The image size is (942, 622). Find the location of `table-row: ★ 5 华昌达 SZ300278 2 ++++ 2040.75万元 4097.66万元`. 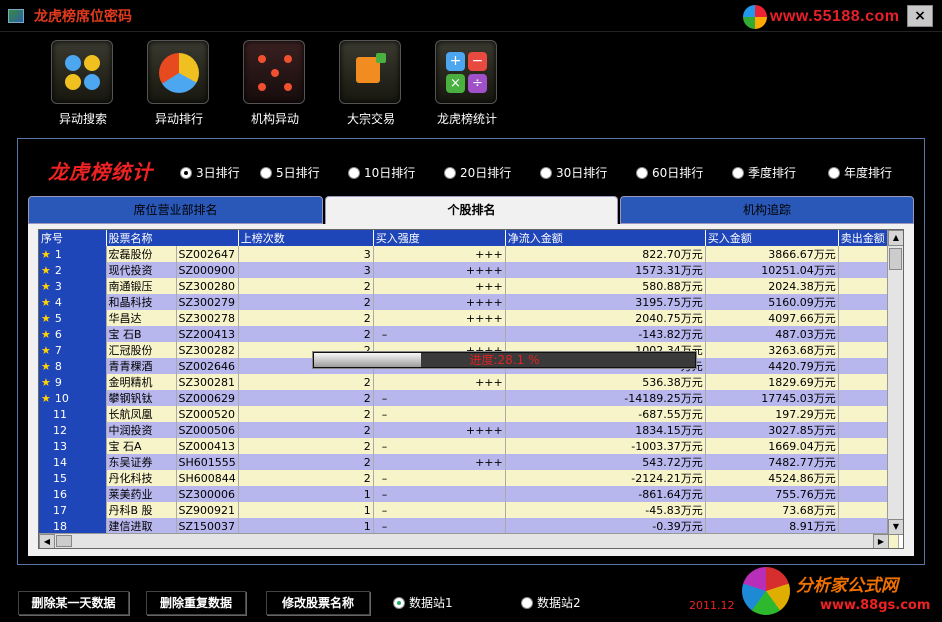

table-row: ★ 5 华昌达 SZ300278 2 ++++ 2040.75万元 4097.66万元 is located at coordinates (469, 318).